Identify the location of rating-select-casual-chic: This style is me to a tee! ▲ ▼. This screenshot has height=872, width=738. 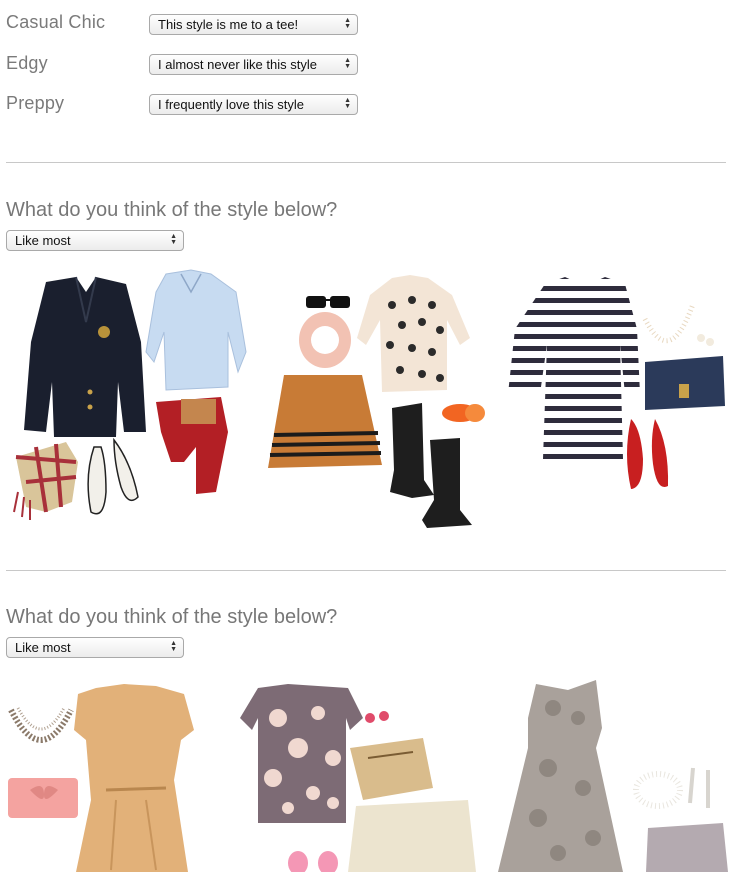
(253, 24).